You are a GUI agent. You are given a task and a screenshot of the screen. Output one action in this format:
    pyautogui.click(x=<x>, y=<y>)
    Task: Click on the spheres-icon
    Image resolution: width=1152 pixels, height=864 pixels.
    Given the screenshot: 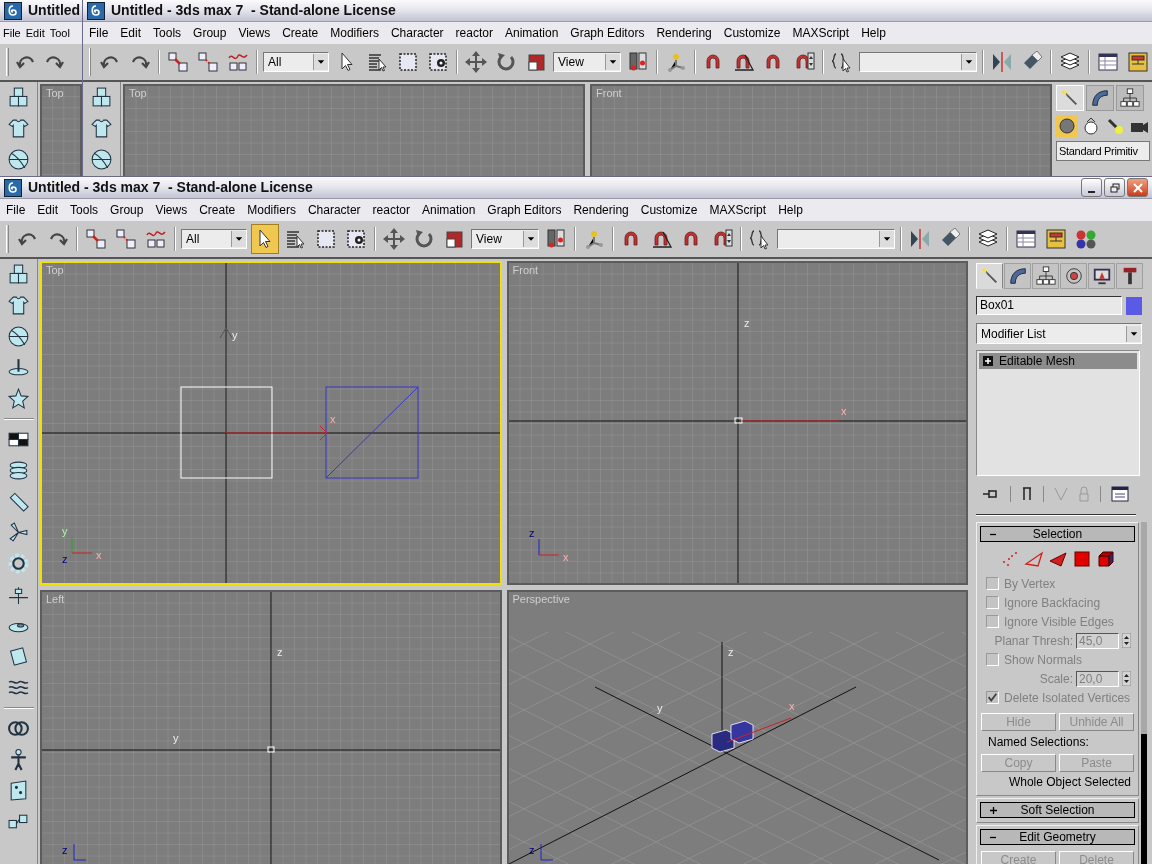 What is the action you would take?
    pyautogui.click(x=1086, y=239)
    